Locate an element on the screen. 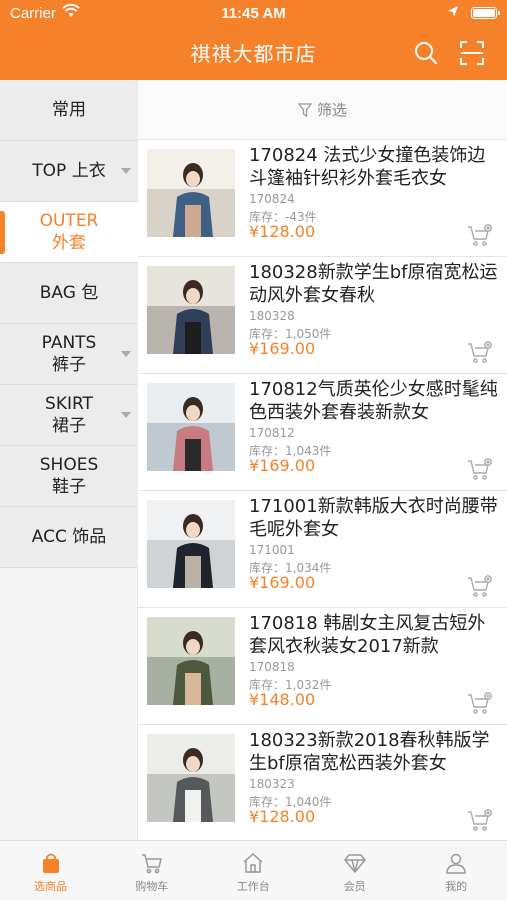 The height and width of the screenshot is (901, 507). home-icon is located at coordinates (253, 863).